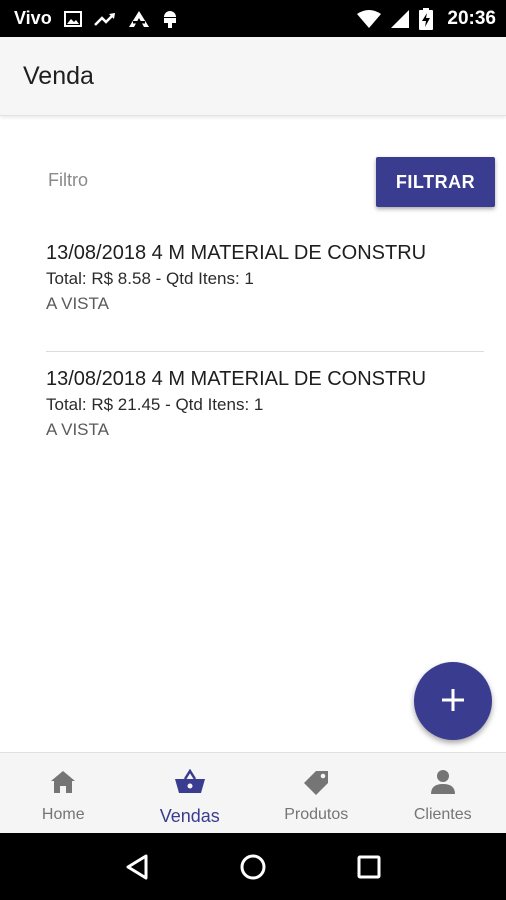 The width and height of the screenshot is (506, 900). Describe the element at coordinates (155, 404) in the screenshot. I see `sale-summary: Total: R$ 21.45 - Qtd Itens: 1` at that location.